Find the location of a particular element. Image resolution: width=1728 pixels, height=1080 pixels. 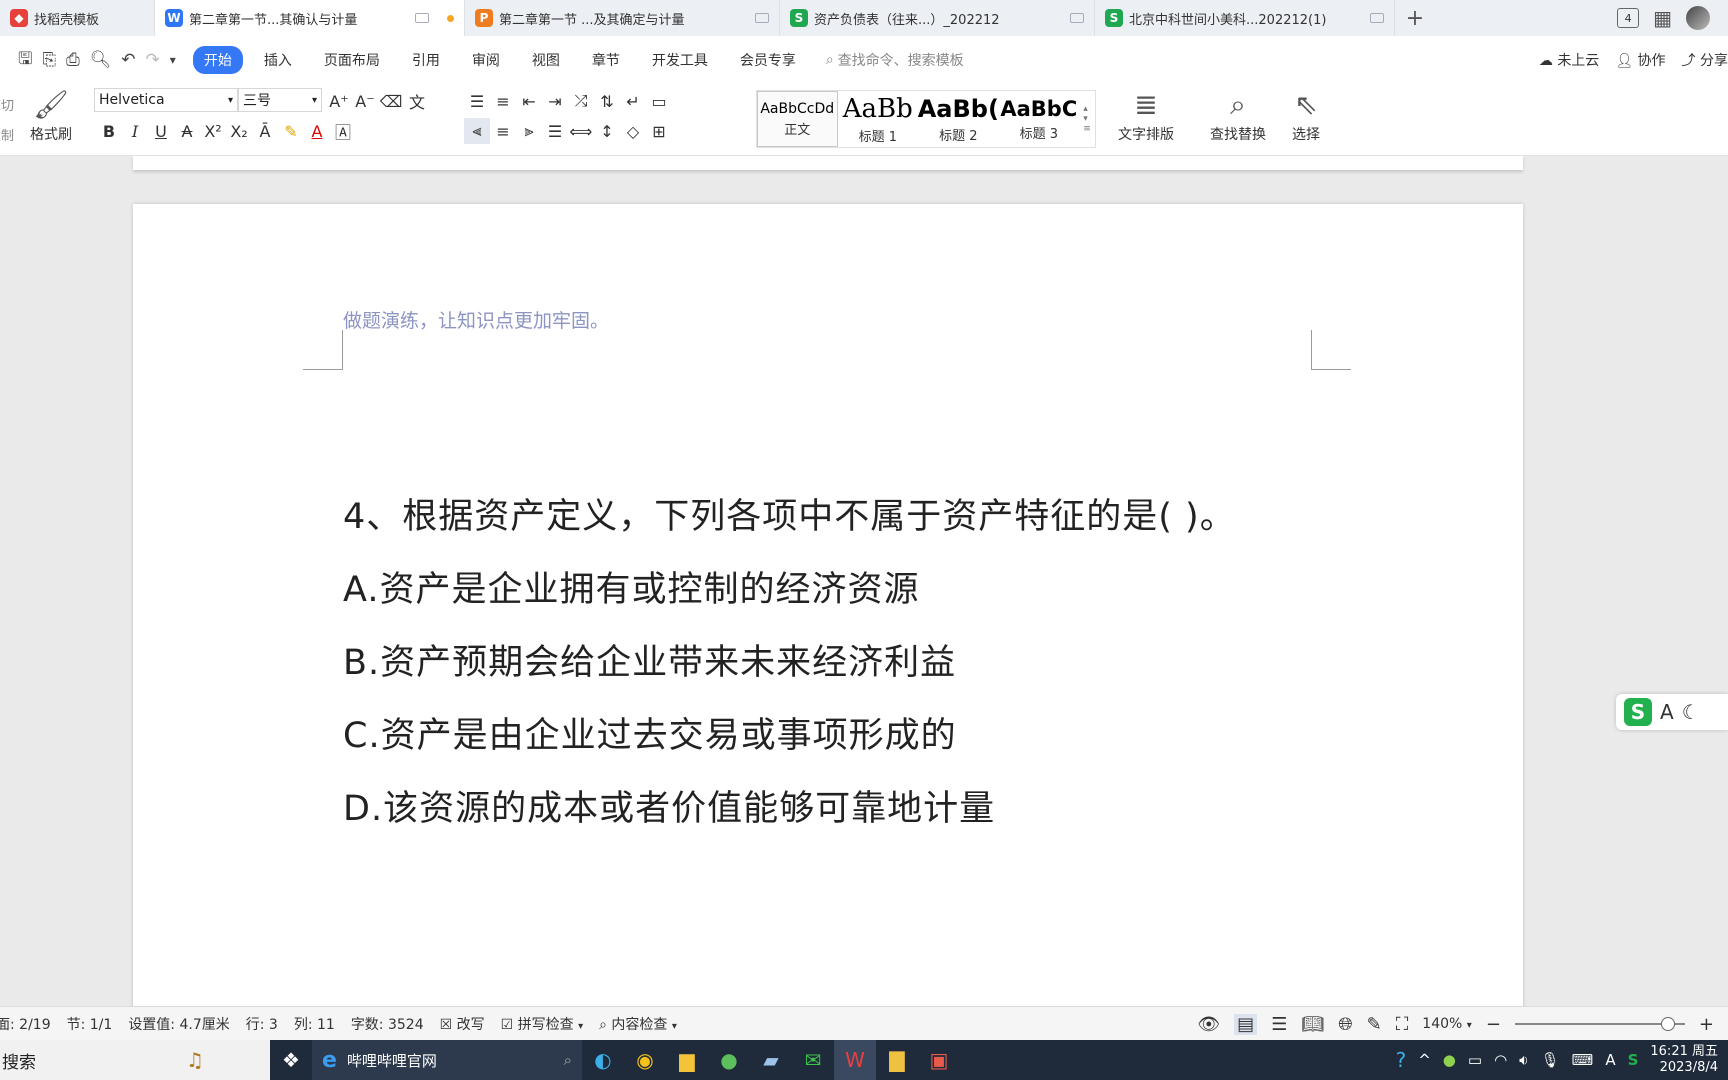

ruler-icon: ▭ is located at coordinates (659, 101).